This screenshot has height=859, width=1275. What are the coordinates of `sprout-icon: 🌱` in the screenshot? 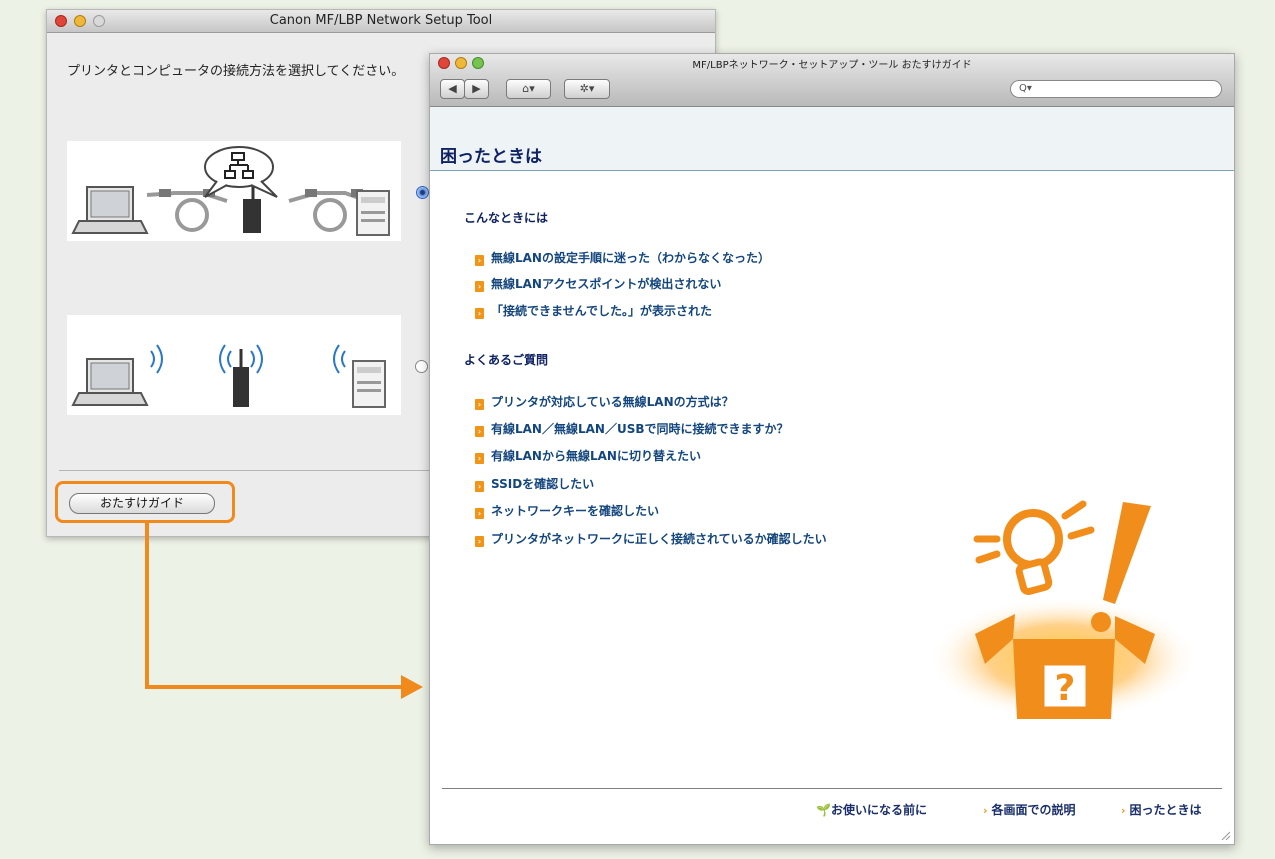 It's located at (823, 810).